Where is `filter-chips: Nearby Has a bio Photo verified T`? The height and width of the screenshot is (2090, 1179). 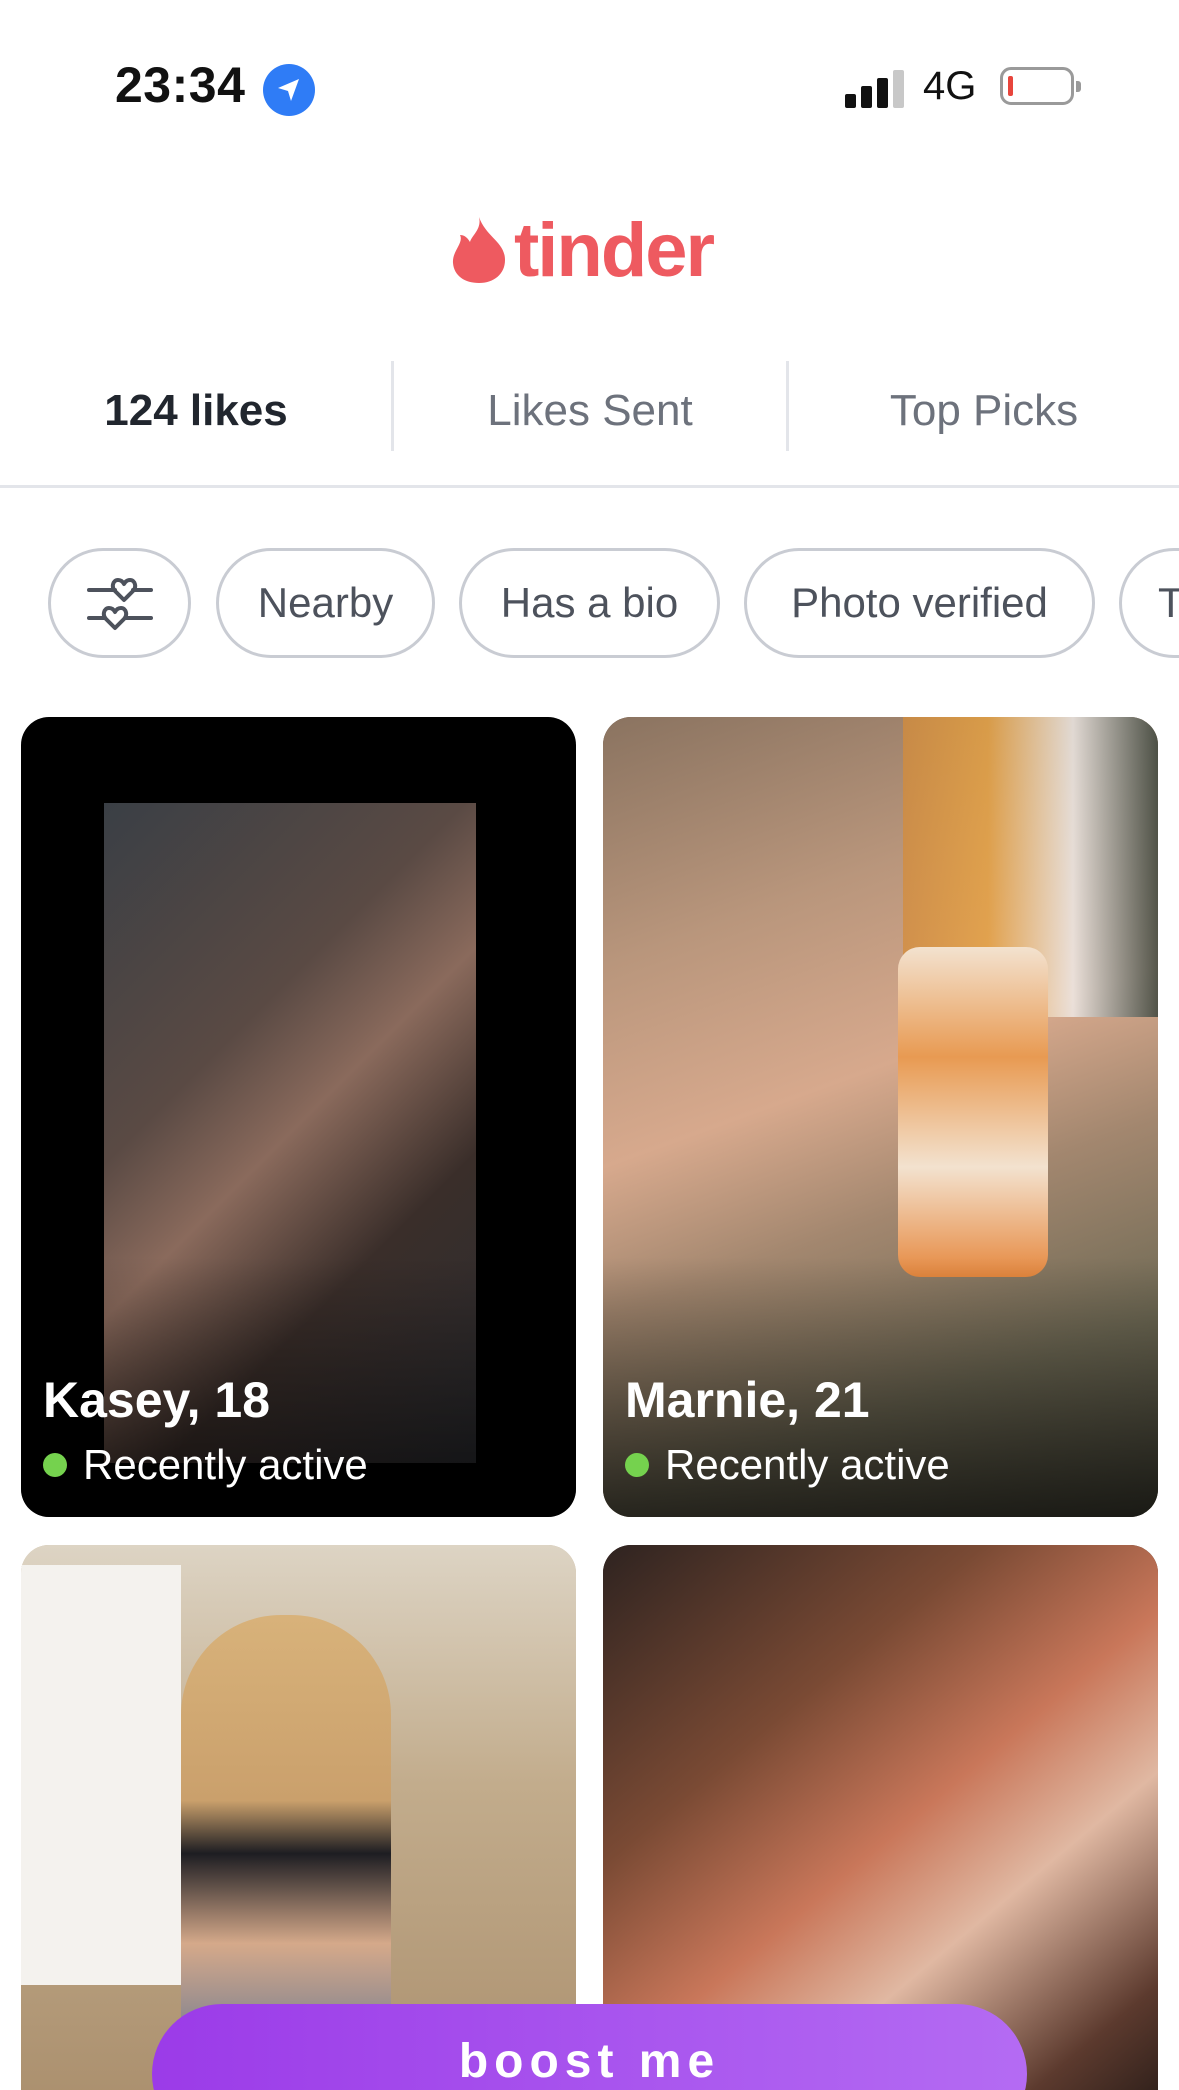
filter-chips: Nearby Has a bio Photo verified T is located at coordinates (589, 604).